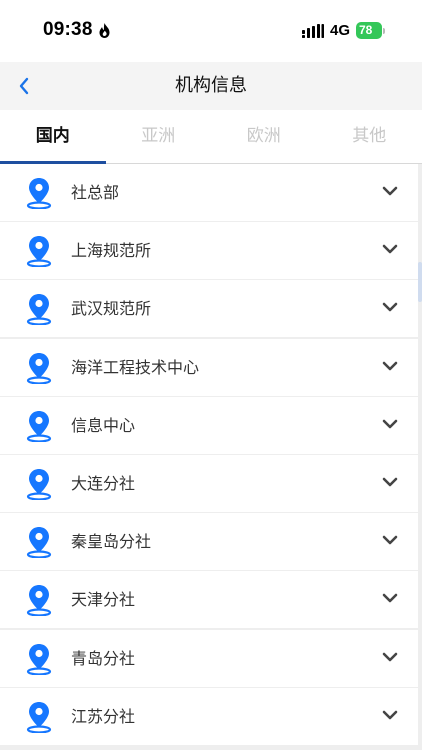 This screenshot has width=422, height=750. I want to click on list-item-label: 青岛分社, so click(103, 658).